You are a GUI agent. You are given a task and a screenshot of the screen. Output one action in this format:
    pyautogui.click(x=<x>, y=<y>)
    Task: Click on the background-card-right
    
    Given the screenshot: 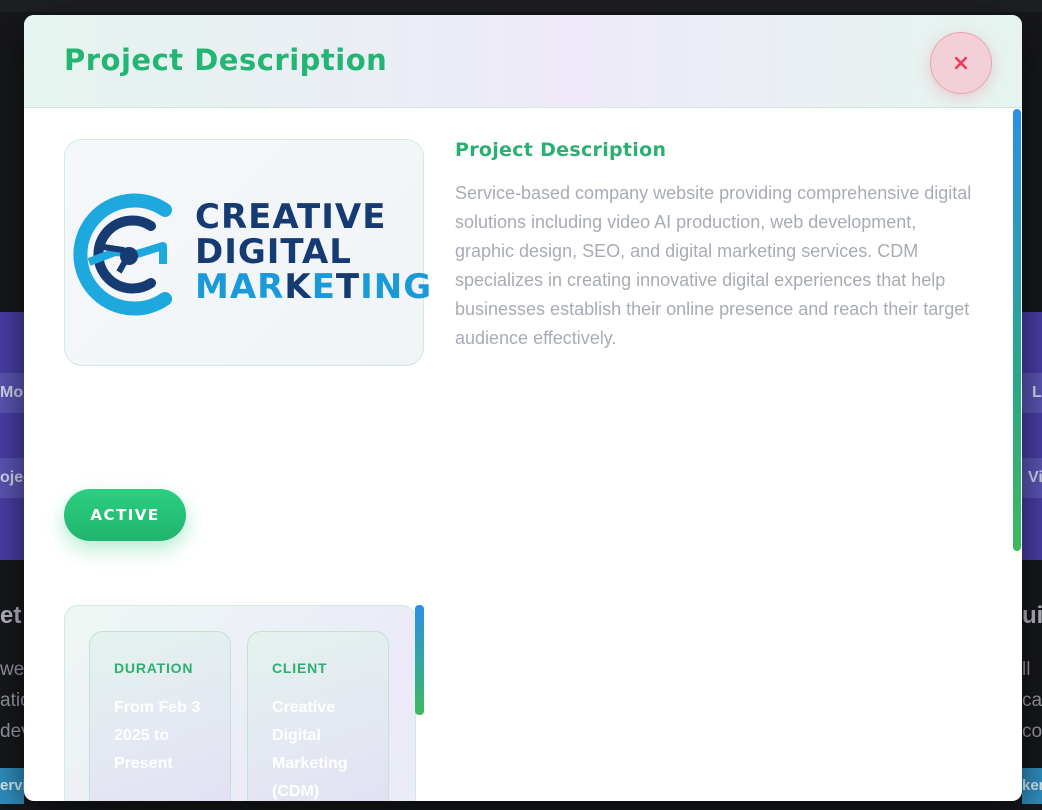 What is the action you would take?
    pyautogui.click(x=1032, y=436)
    